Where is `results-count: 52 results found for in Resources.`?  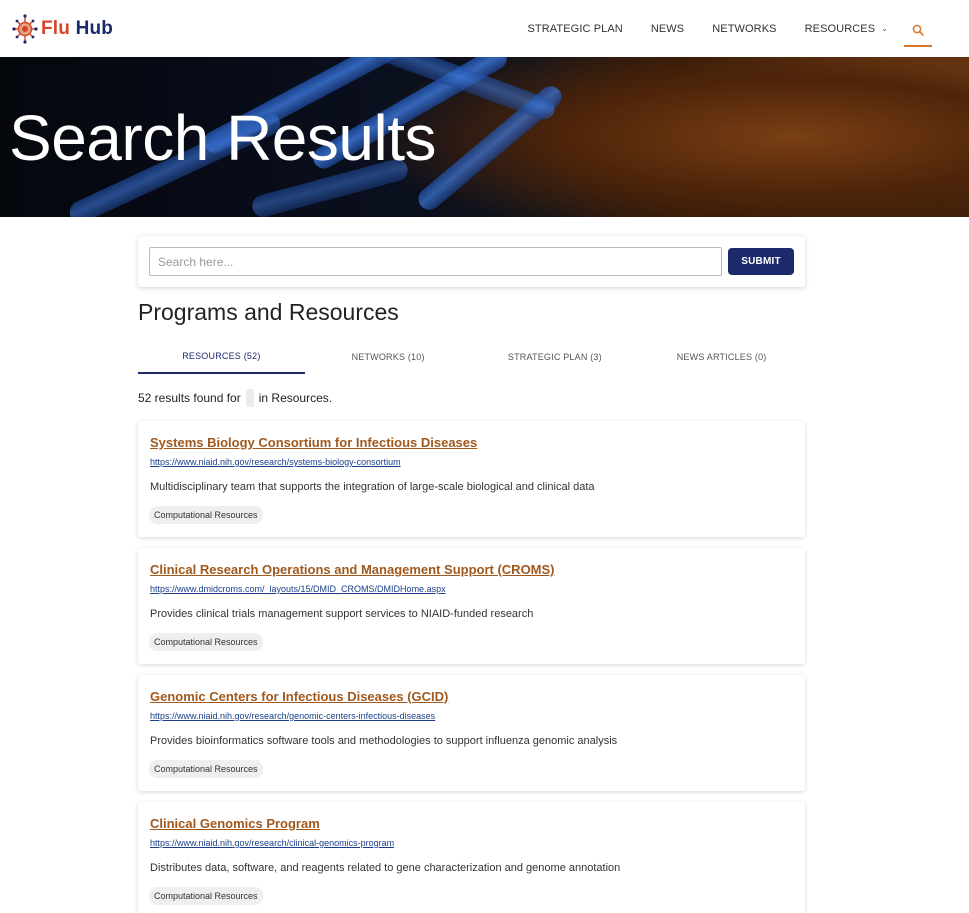 results-count: 52 results found for in Resources. is located at coordinates (235, 398).